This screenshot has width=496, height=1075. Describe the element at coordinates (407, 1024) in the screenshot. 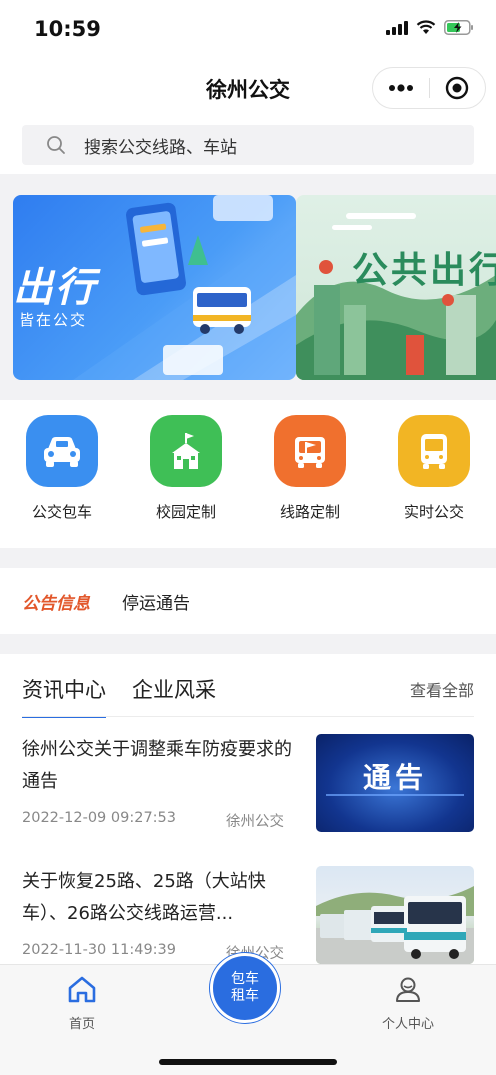

I see `tab-profile-label: 个人中心` at that location.